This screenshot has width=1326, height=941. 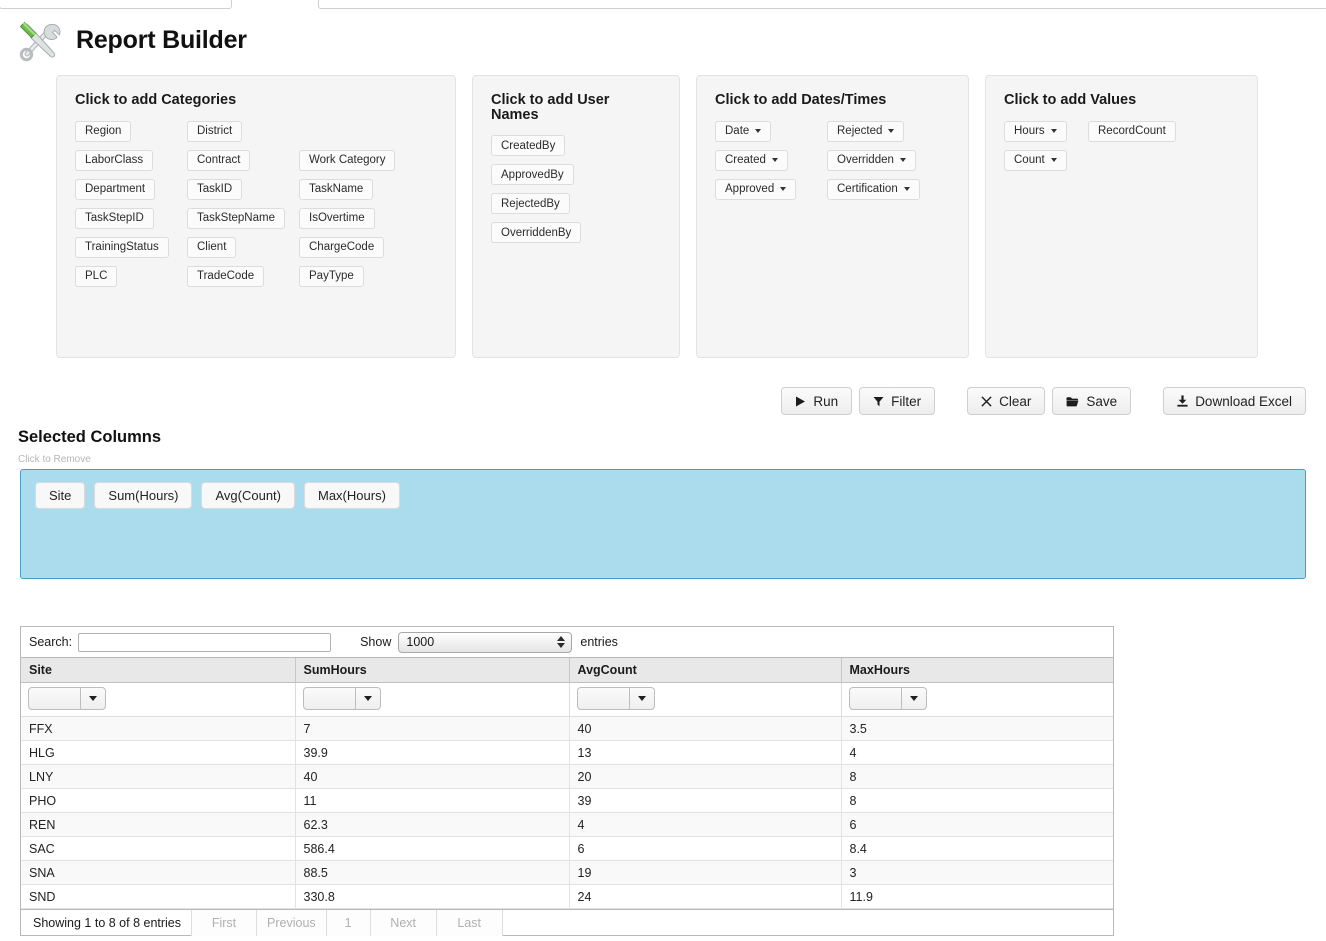 I want to click on field-chip-plc: PLC, so click(x=96, y=276).